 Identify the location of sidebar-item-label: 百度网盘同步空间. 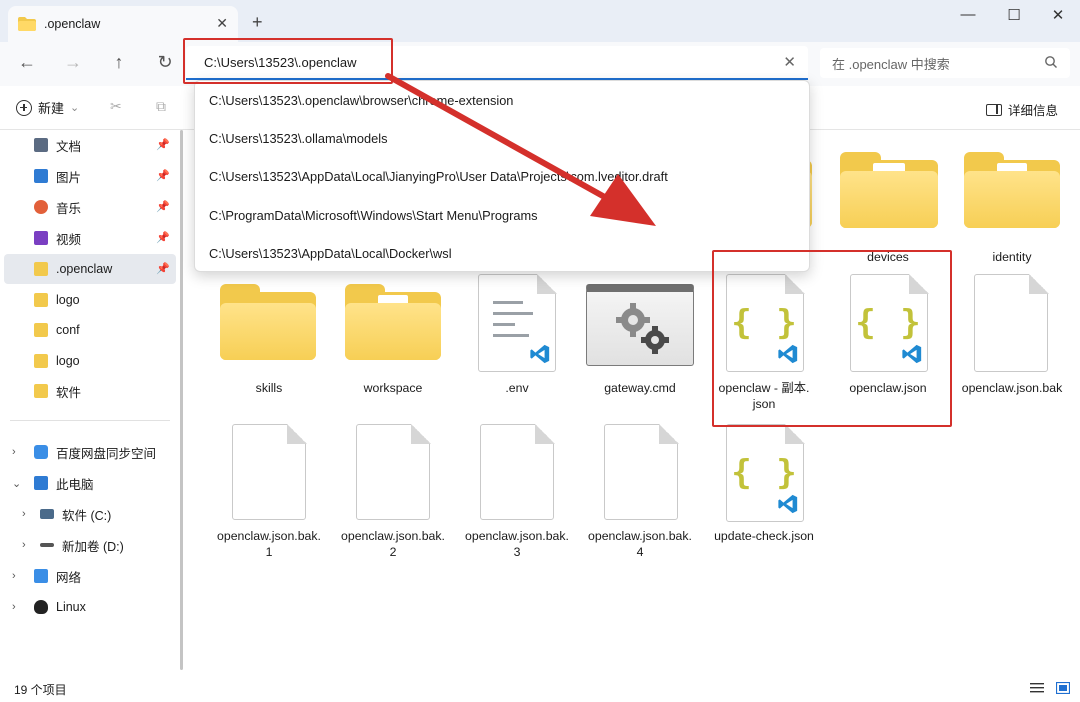
(106, 453).